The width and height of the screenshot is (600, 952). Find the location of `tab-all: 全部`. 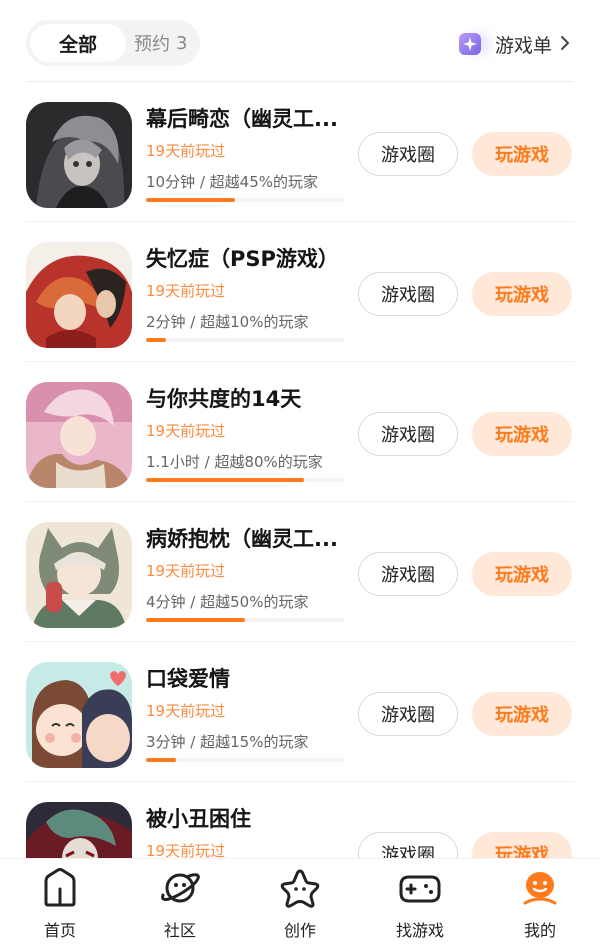

tab-all: 全部 is located at coordinates (78, 43).